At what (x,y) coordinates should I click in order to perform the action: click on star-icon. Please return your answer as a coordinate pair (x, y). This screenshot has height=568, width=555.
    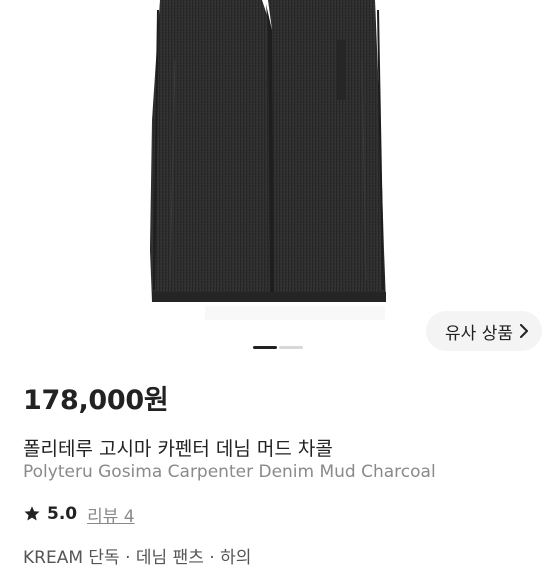
    Looking at the image, I should click on (32, 513).